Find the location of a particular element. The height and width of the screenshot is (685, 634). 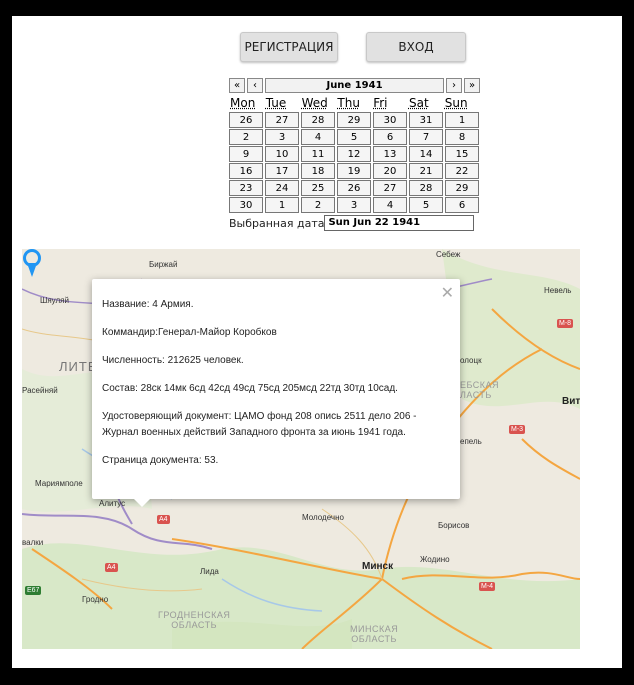

map-label-birzhai: Биржай is located at coordinates (163, 264).